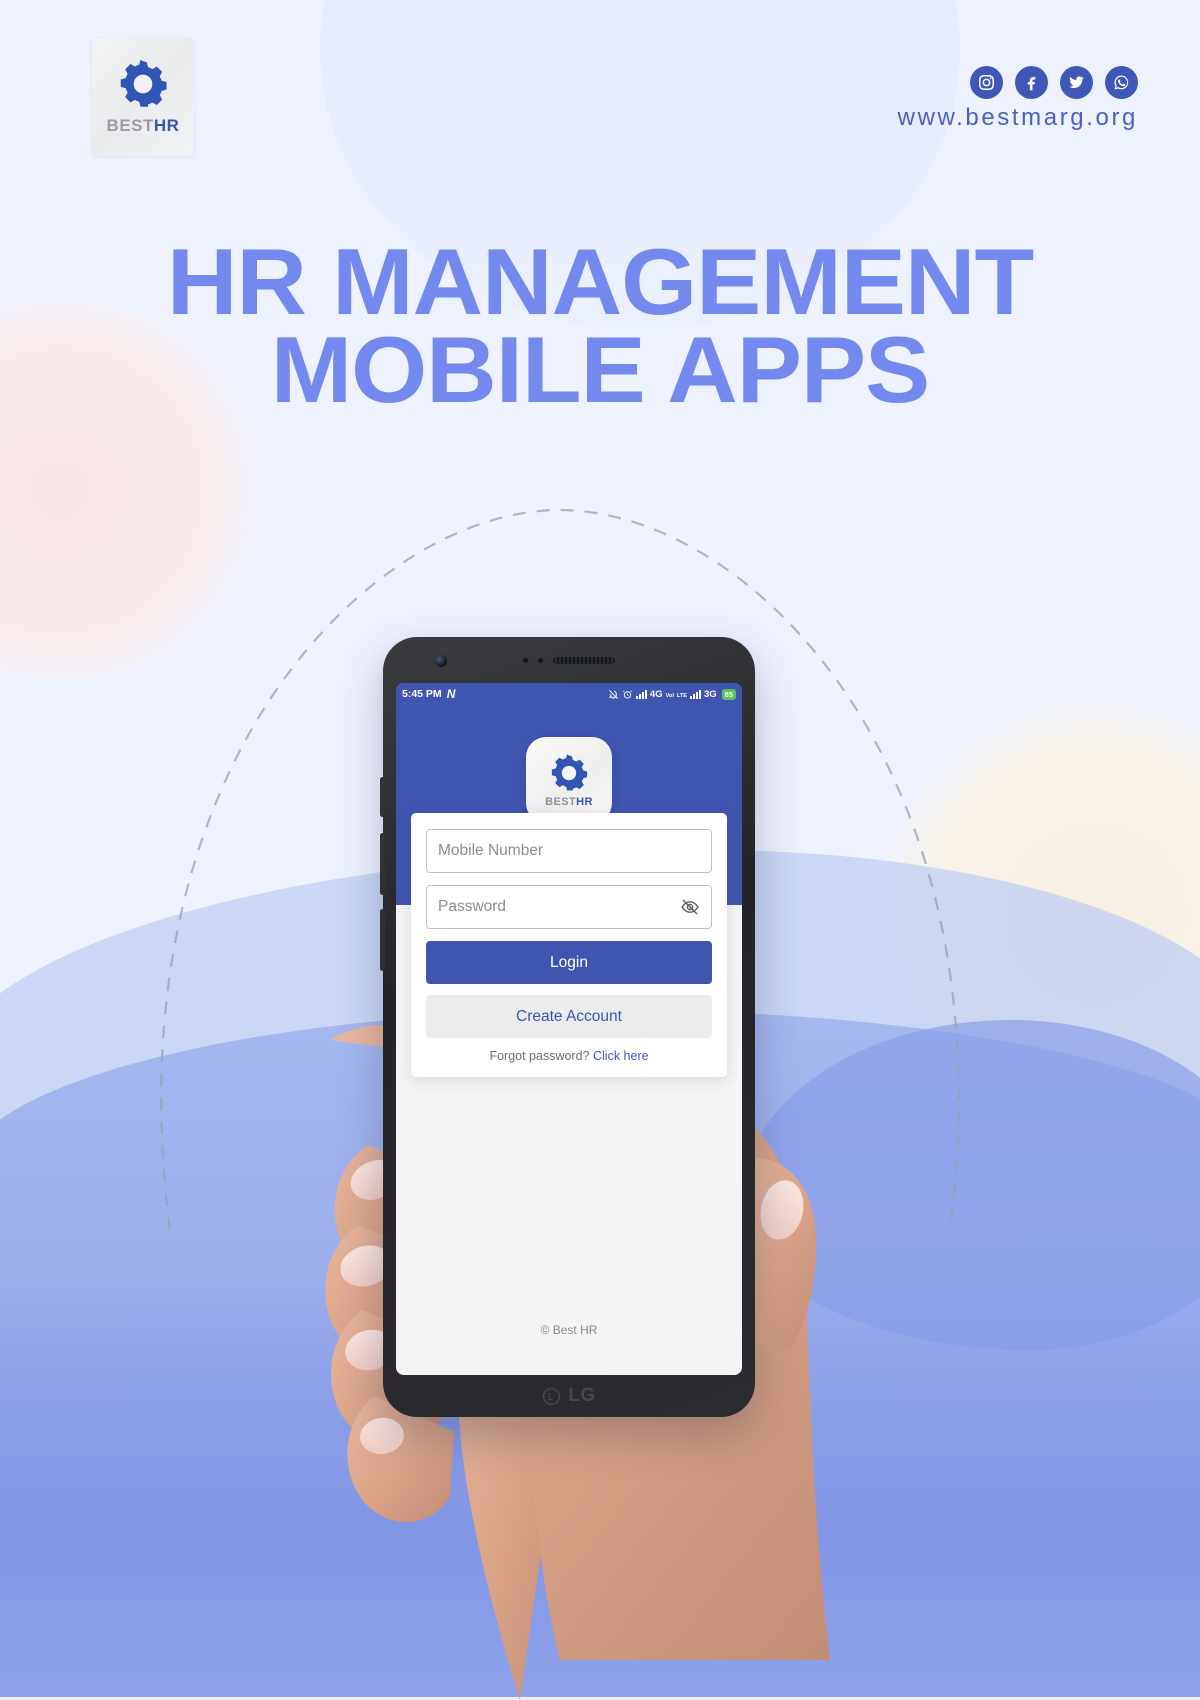 Image resolution: width=1200 pixels, height=1700 pixels. I want to click on app-logo-wordmark: BESTHR, so click(569, 802).